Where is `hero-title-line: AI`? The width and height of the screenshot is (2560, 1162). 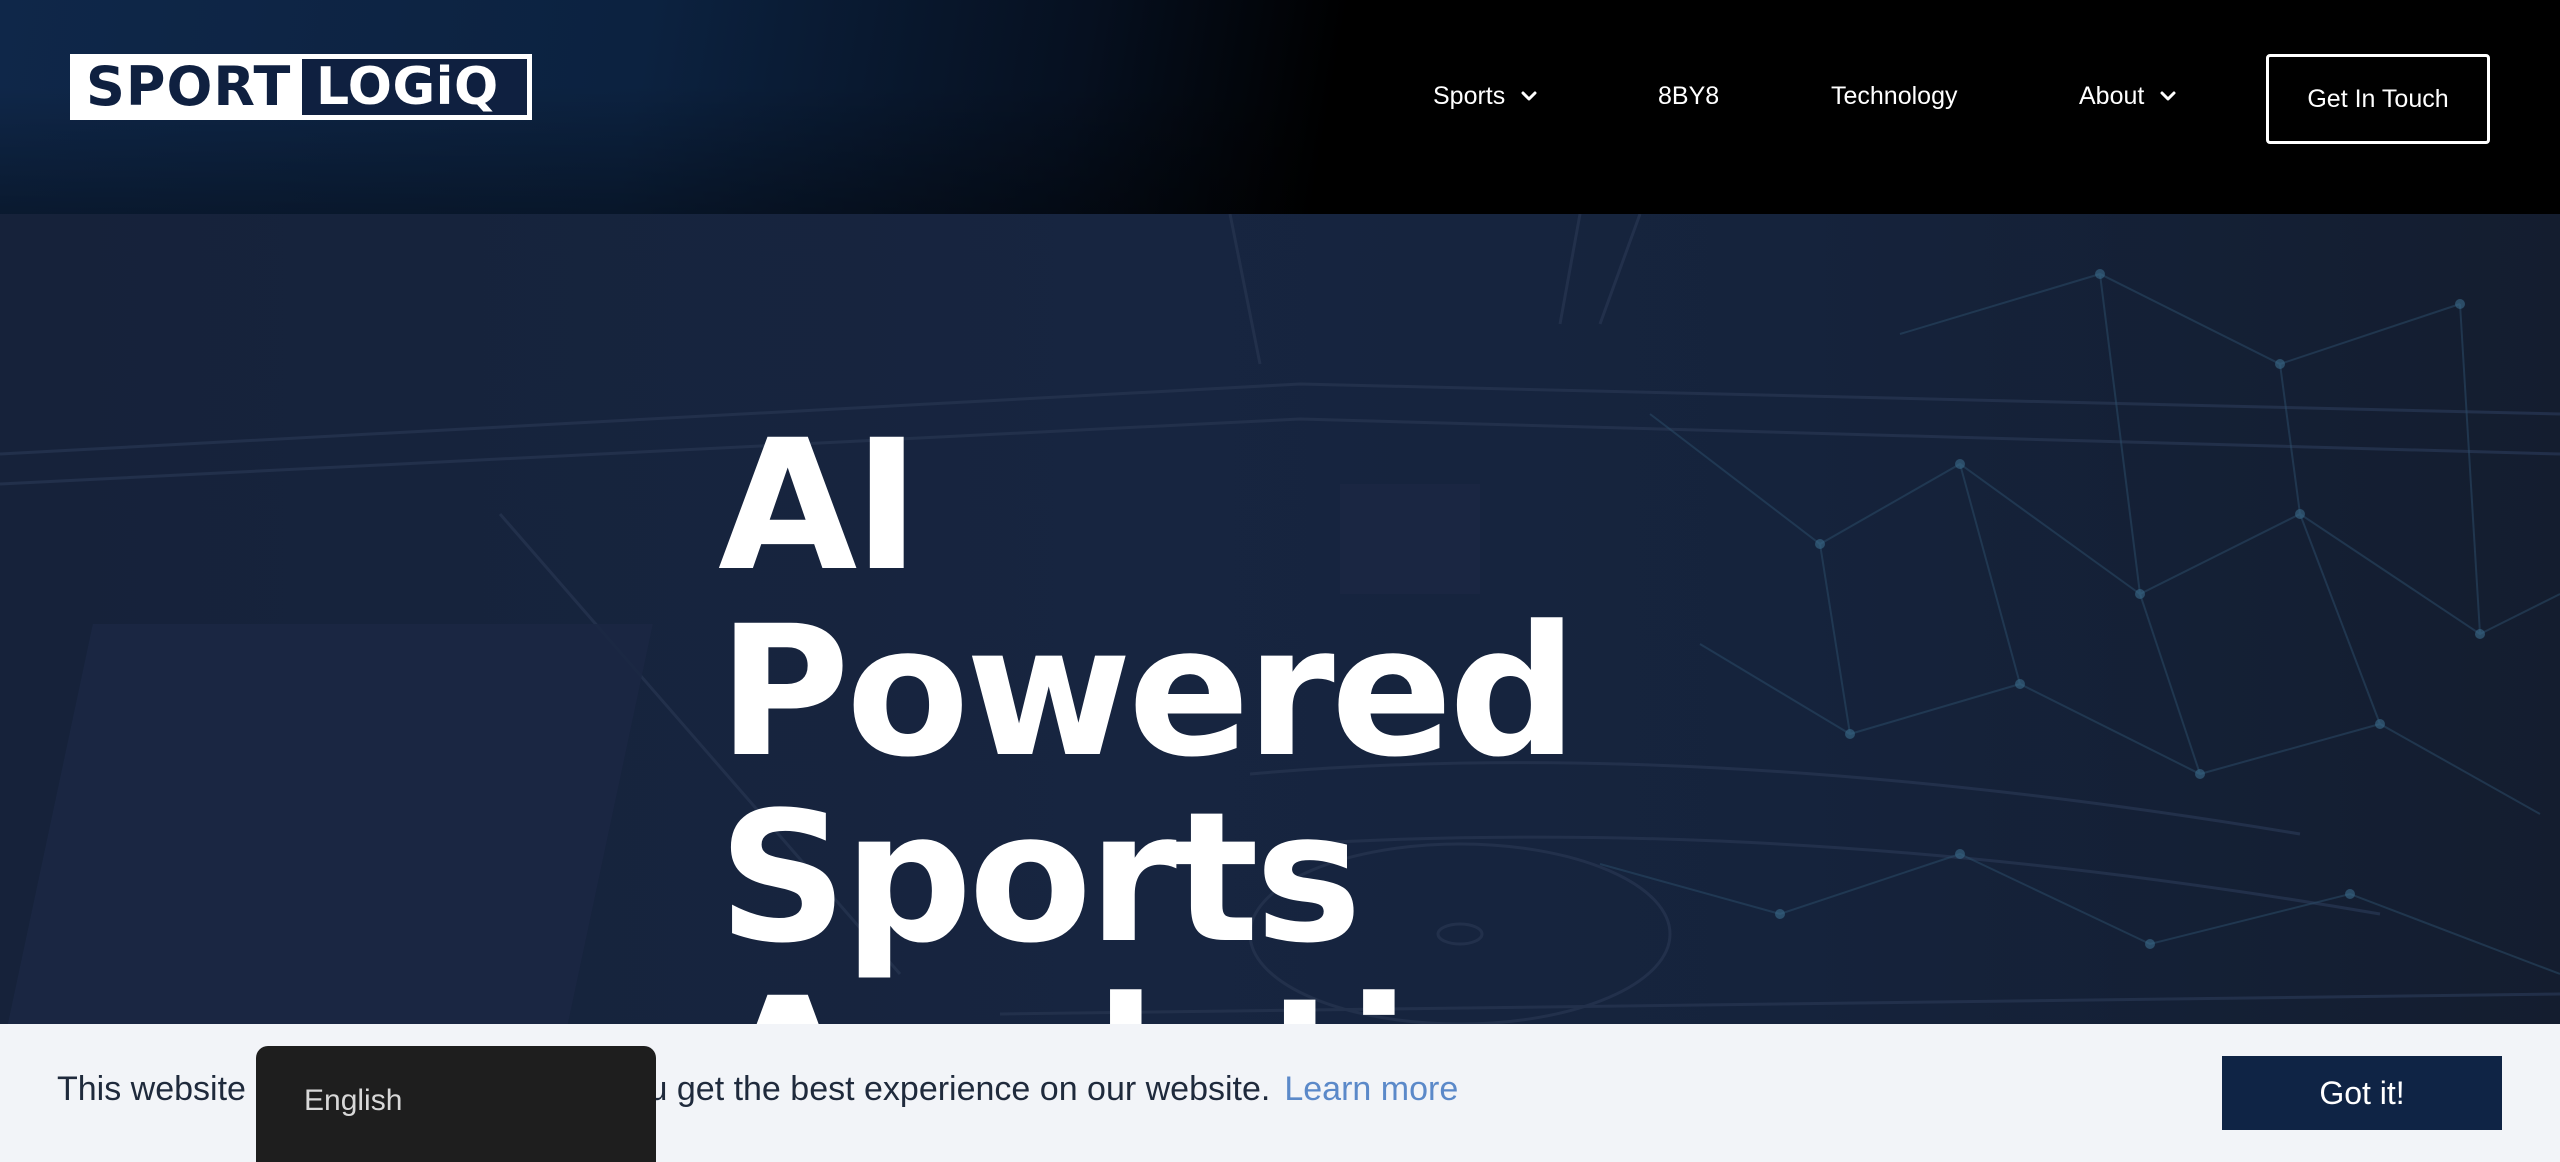 hero-title-line: AI is located at coordinates (819, 506).